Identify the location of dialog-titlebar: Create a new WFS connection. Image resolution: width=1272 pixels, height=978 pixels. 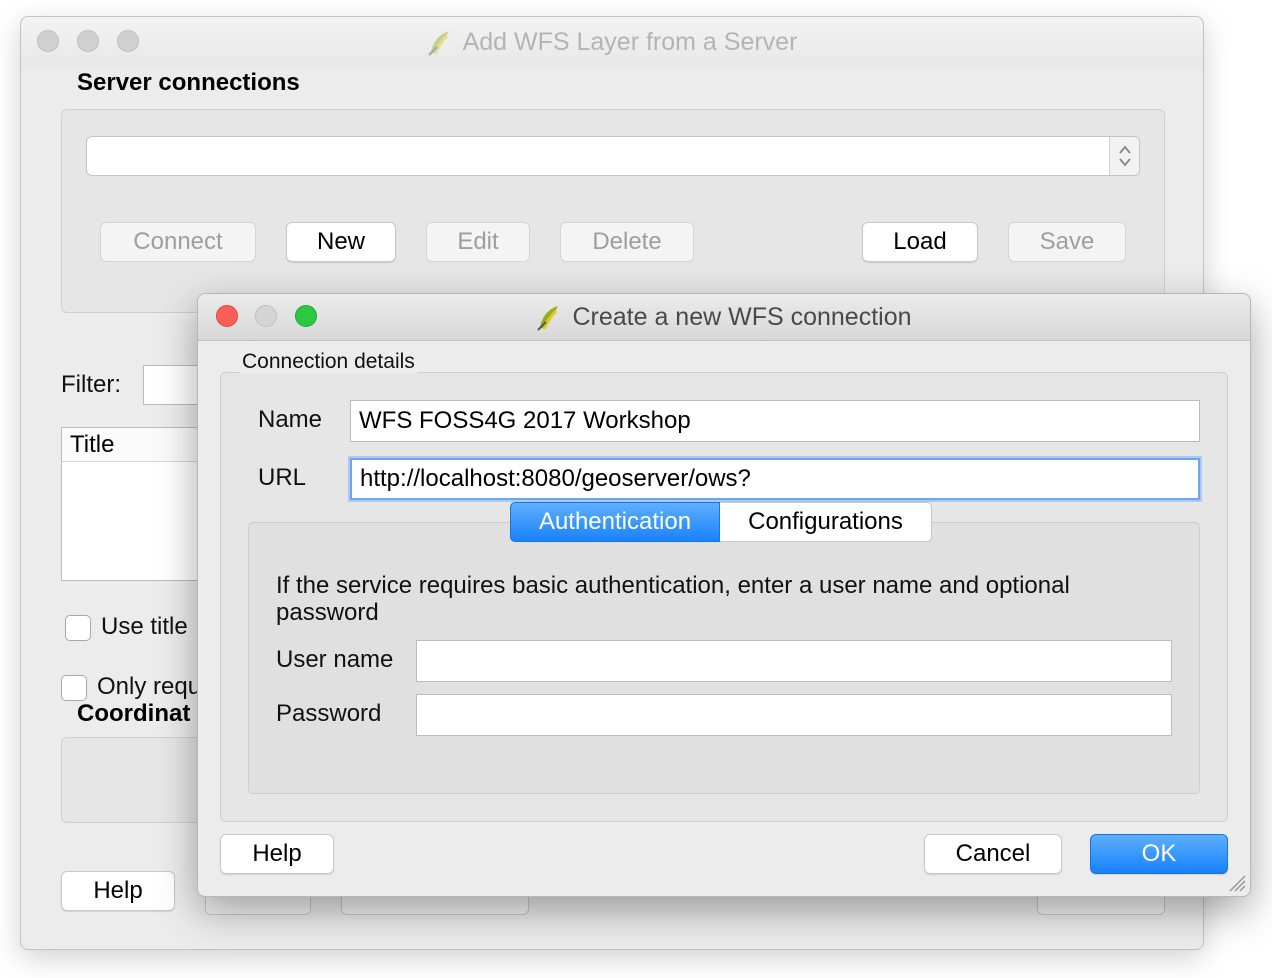
(724, 317).